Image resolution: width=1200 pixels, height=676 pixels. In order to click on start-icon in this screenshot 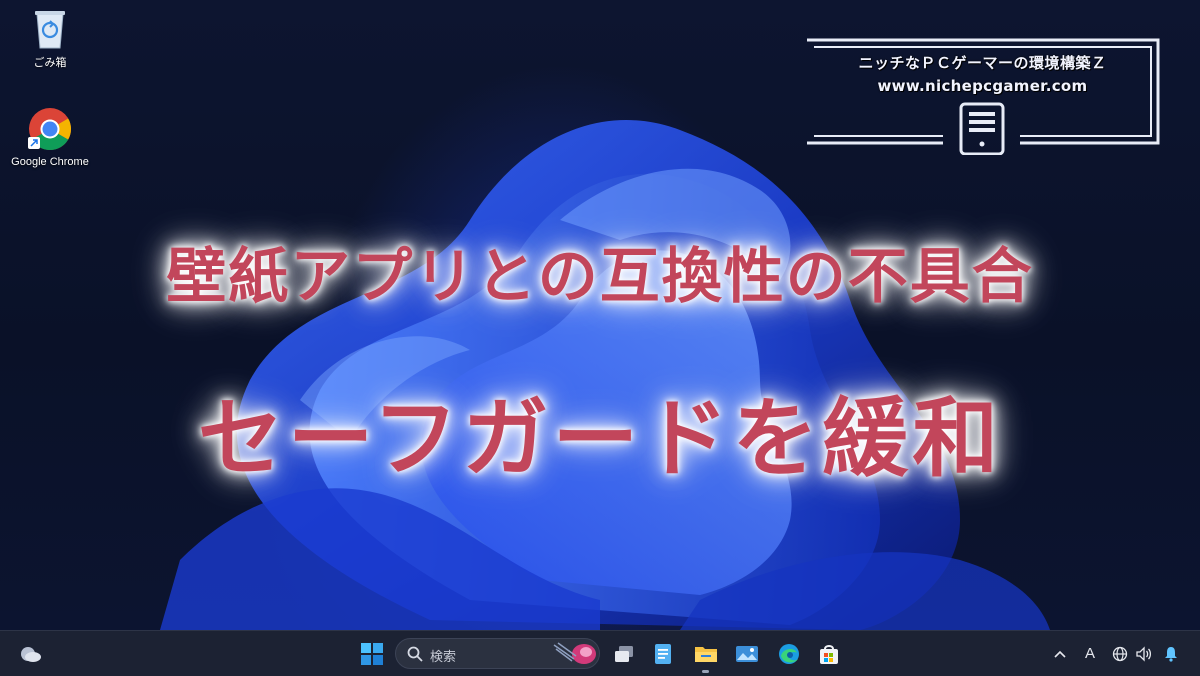, I will do `click(372, 653)`.